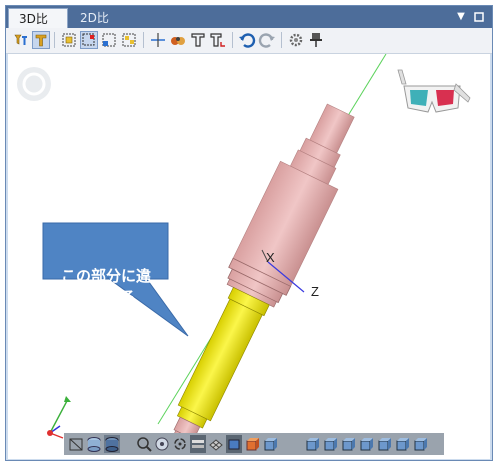  What do you see at coordinates (270, 257) in the screenshot?
I see `x-axis-label: X` at bounding box center [270, 257].